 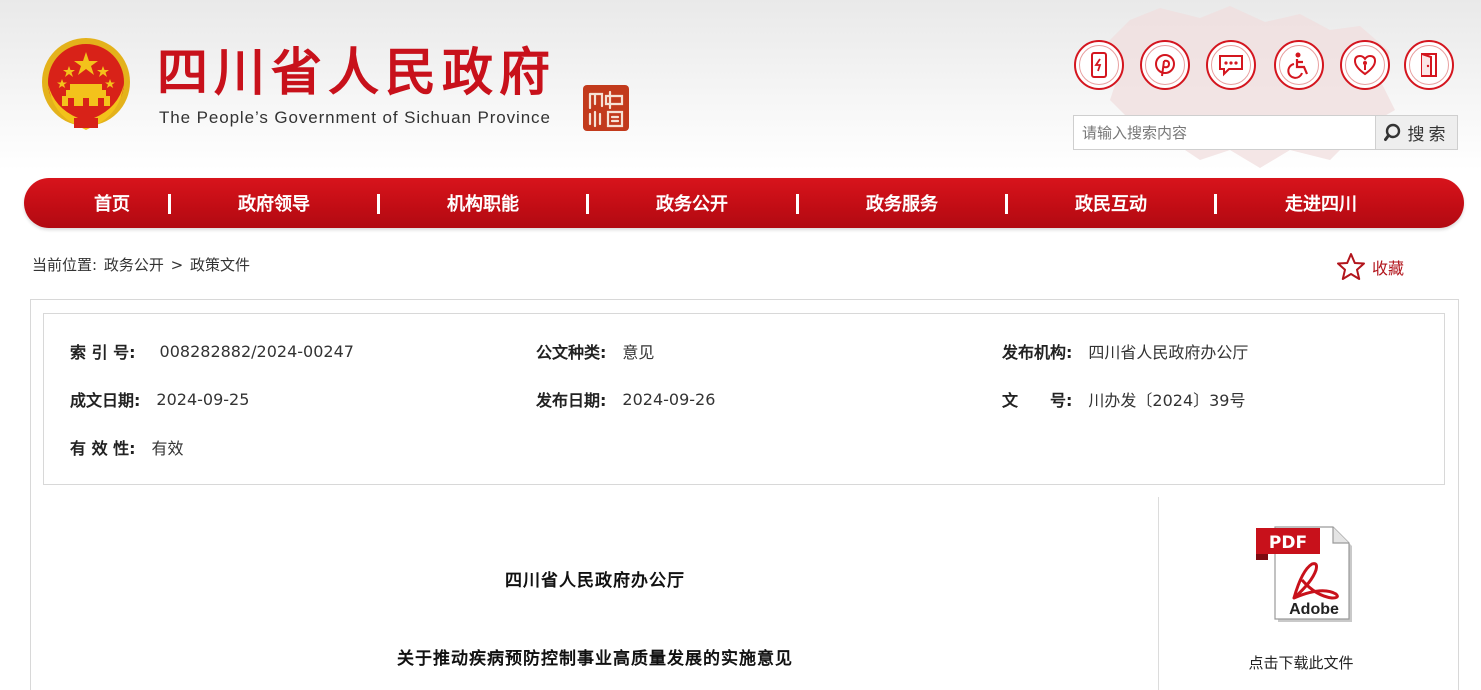 What do you see at coordinates (692, 203) in the screenshot?
I see `nav-item-gov-affairs-open: 政务公开` at bounding box center [692, 203].